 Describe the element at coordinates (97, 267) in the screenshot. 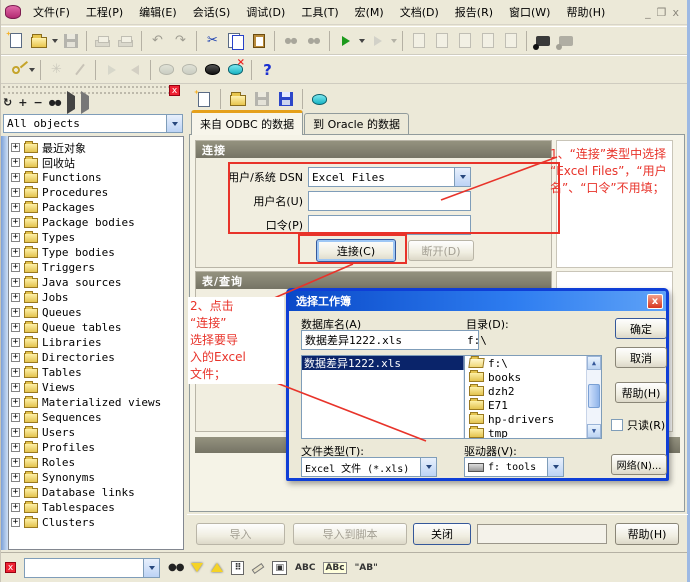

I see `tree-item: + Triggers` at that location.